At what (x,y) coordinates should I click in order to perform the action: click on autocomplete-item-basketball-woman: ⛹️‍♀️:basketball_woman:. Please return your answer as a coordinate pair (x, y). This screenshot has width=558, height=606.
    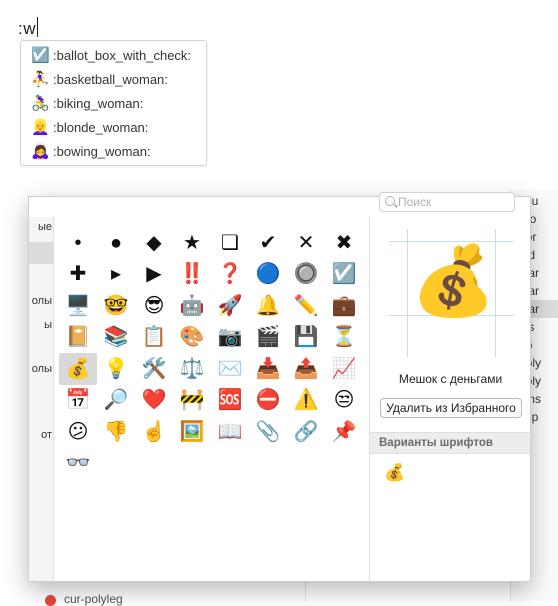
    Looking at the image, I should click on (113, 79).